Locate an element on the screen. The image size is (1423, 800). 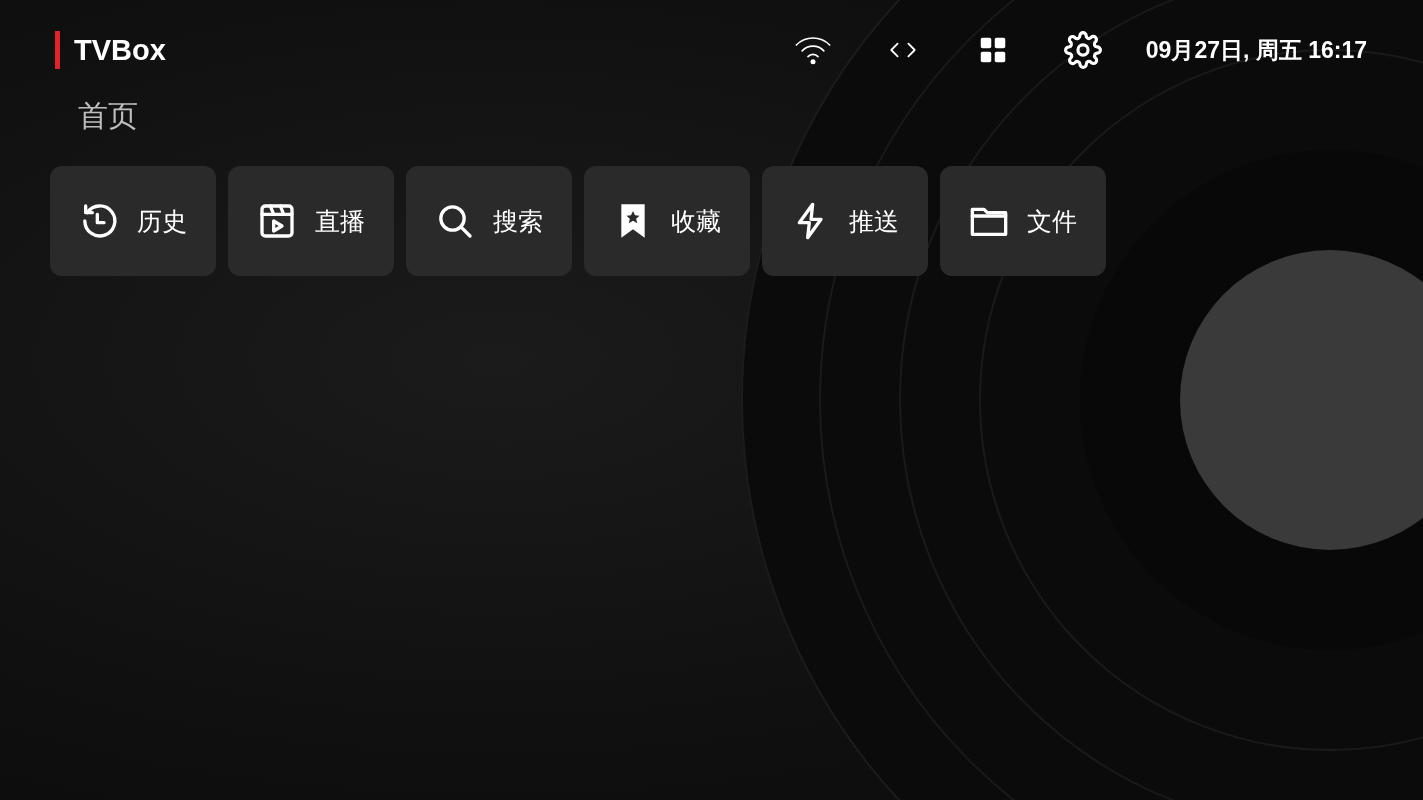
date-time: 09月27日, 周五 16:17 is located at coordinates (1256, 50).